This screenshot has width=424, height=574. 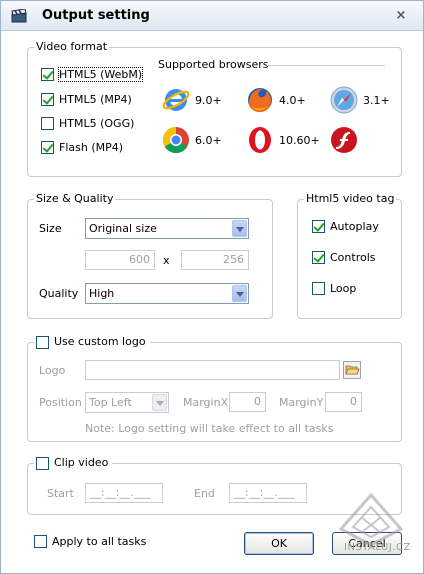 What do you see at coordinates (260, 140) in the screenshot?
I see `opera-icon` at bounding box center [260, 140].